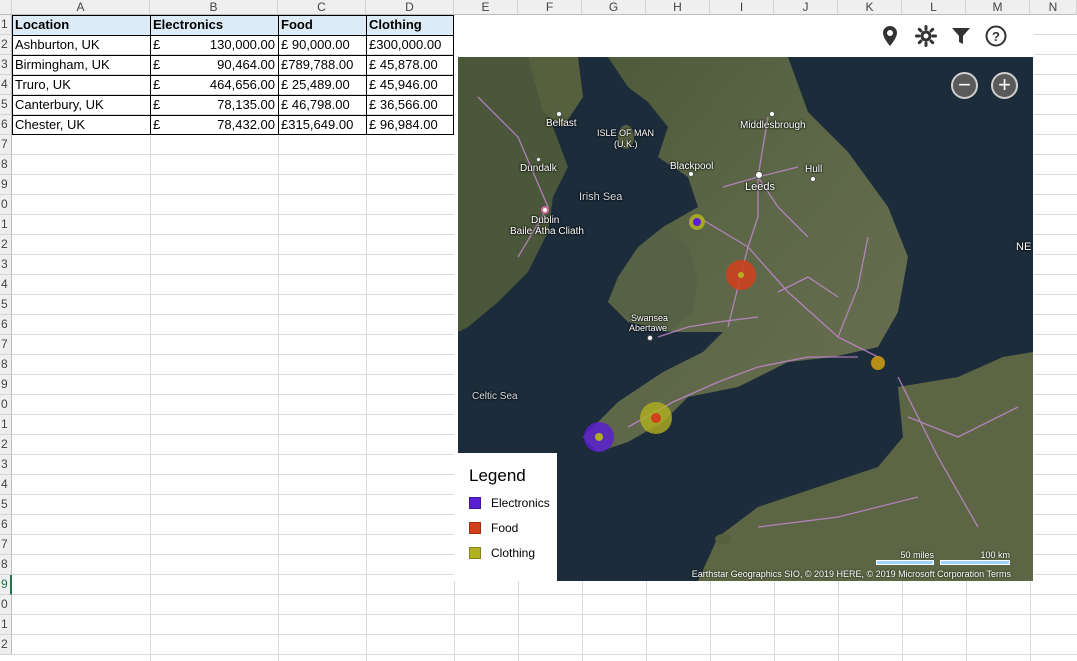 The height and width of the screenshot is (661, 1077). Describe the element at coordinates (961, 36) in the screenshot. I see `filter-icon` at that location.